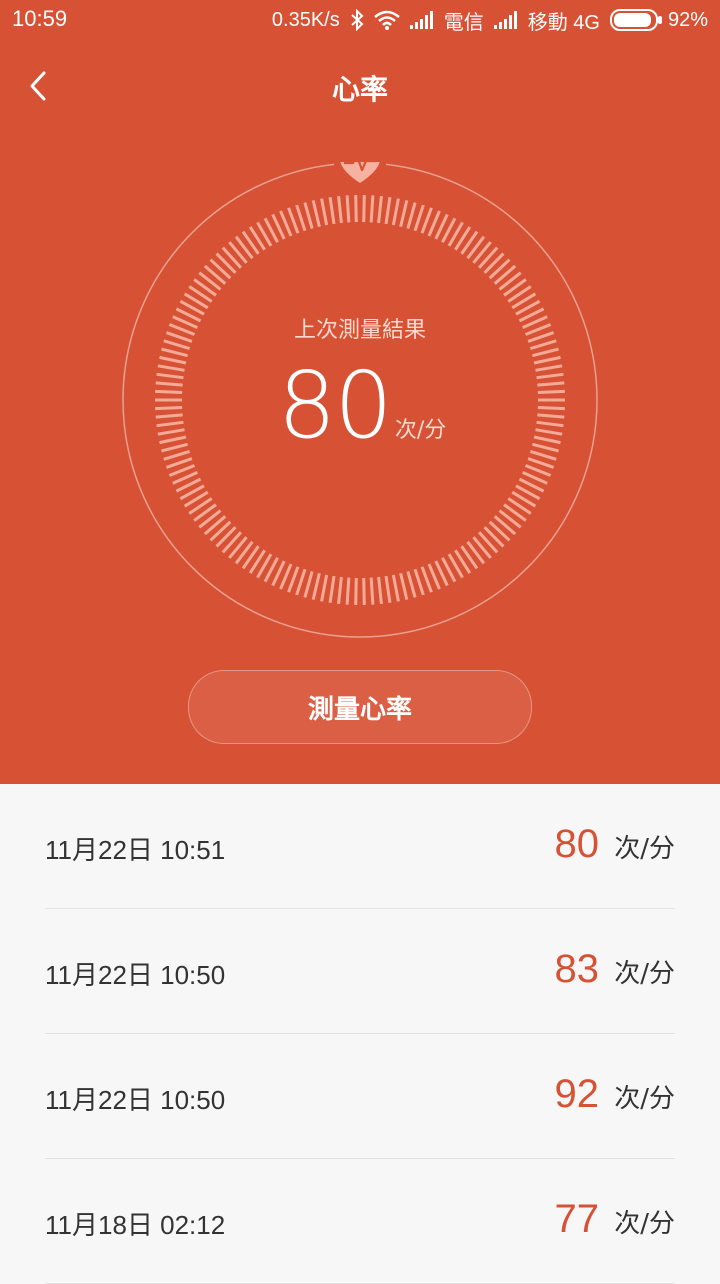 The width and height of the screenshot is (720, 1284). What do you see at coordinates (135, 850) in the screenshot?
I see `record-date: 11月22日 10:51` at bounding box center [135, 850].